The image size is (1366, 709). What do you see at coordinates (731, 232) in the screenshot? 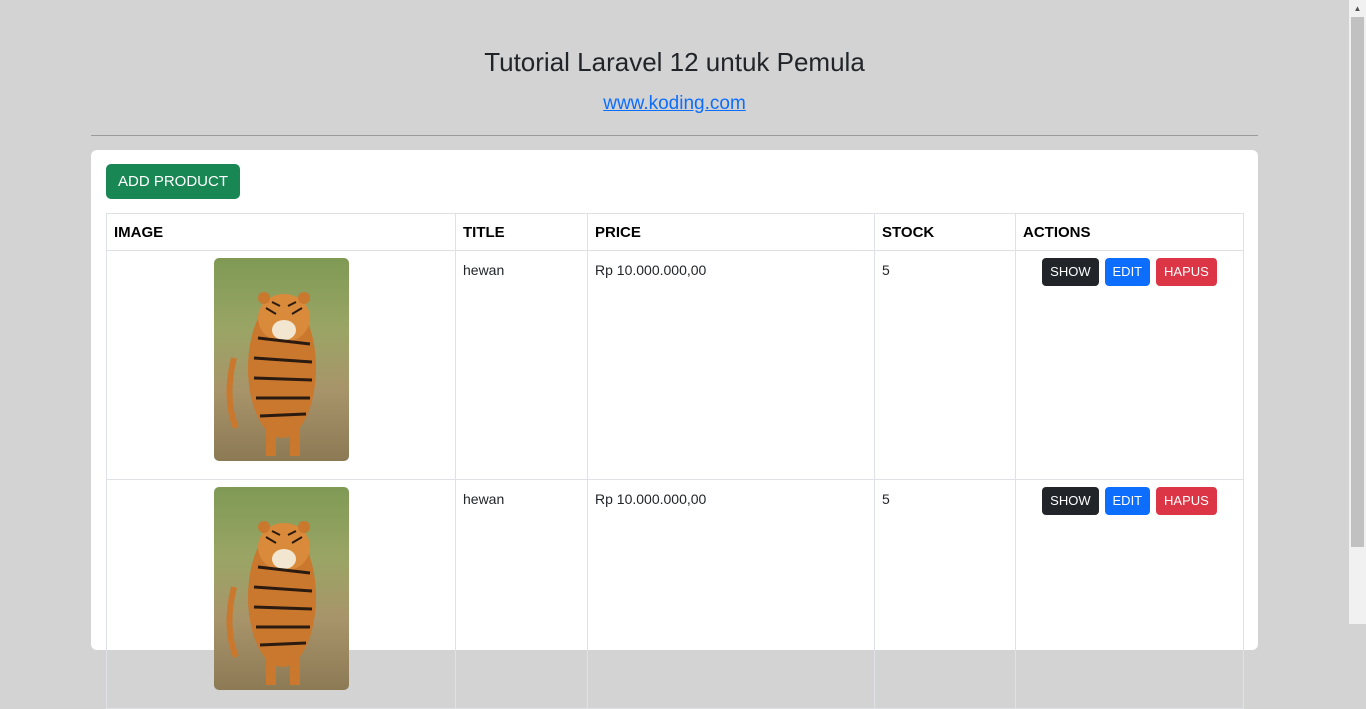
I see `column-header-price: PRICE` at bounding box center [731, 232].